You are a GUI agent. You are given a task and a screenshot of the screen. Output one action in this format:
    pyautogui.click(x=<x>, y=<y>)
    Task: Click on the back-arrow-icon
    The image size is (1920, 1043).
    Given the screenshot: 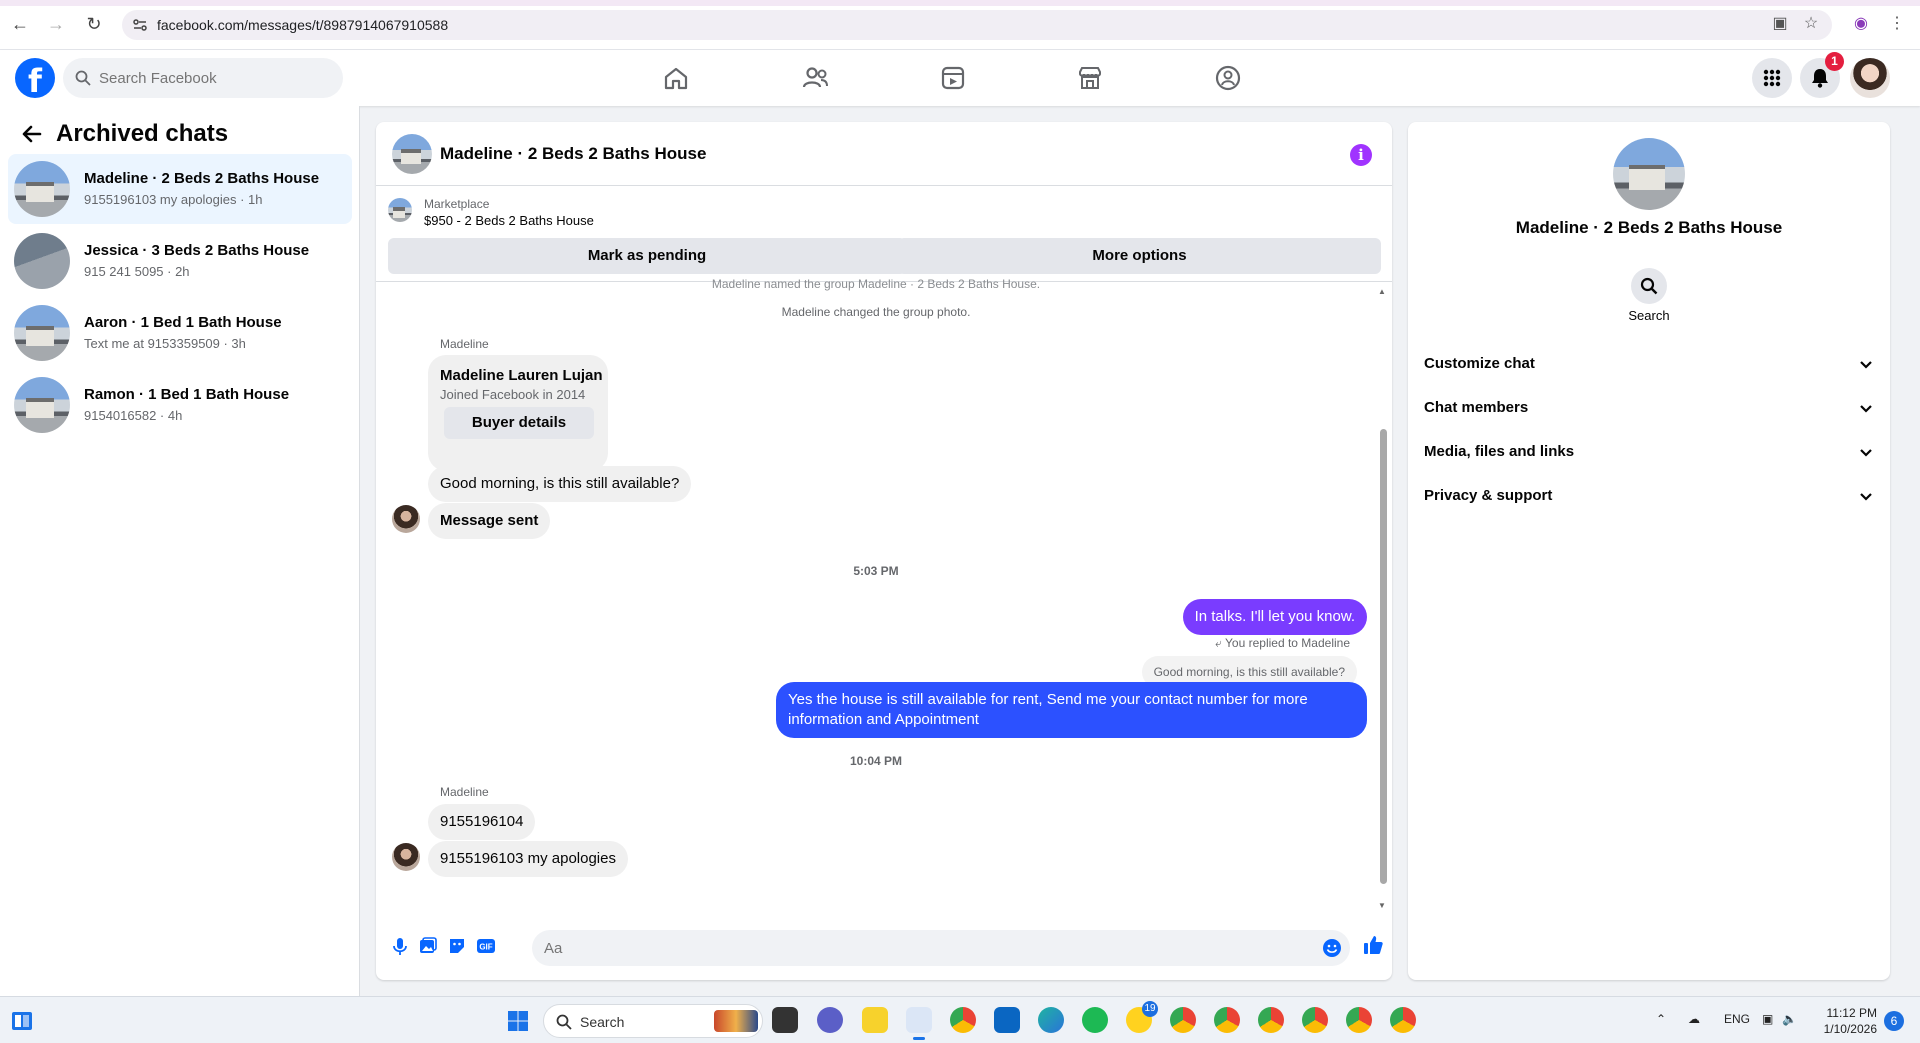 What is the action you would take?
    pyautogui.click(x=32, y=134)
    